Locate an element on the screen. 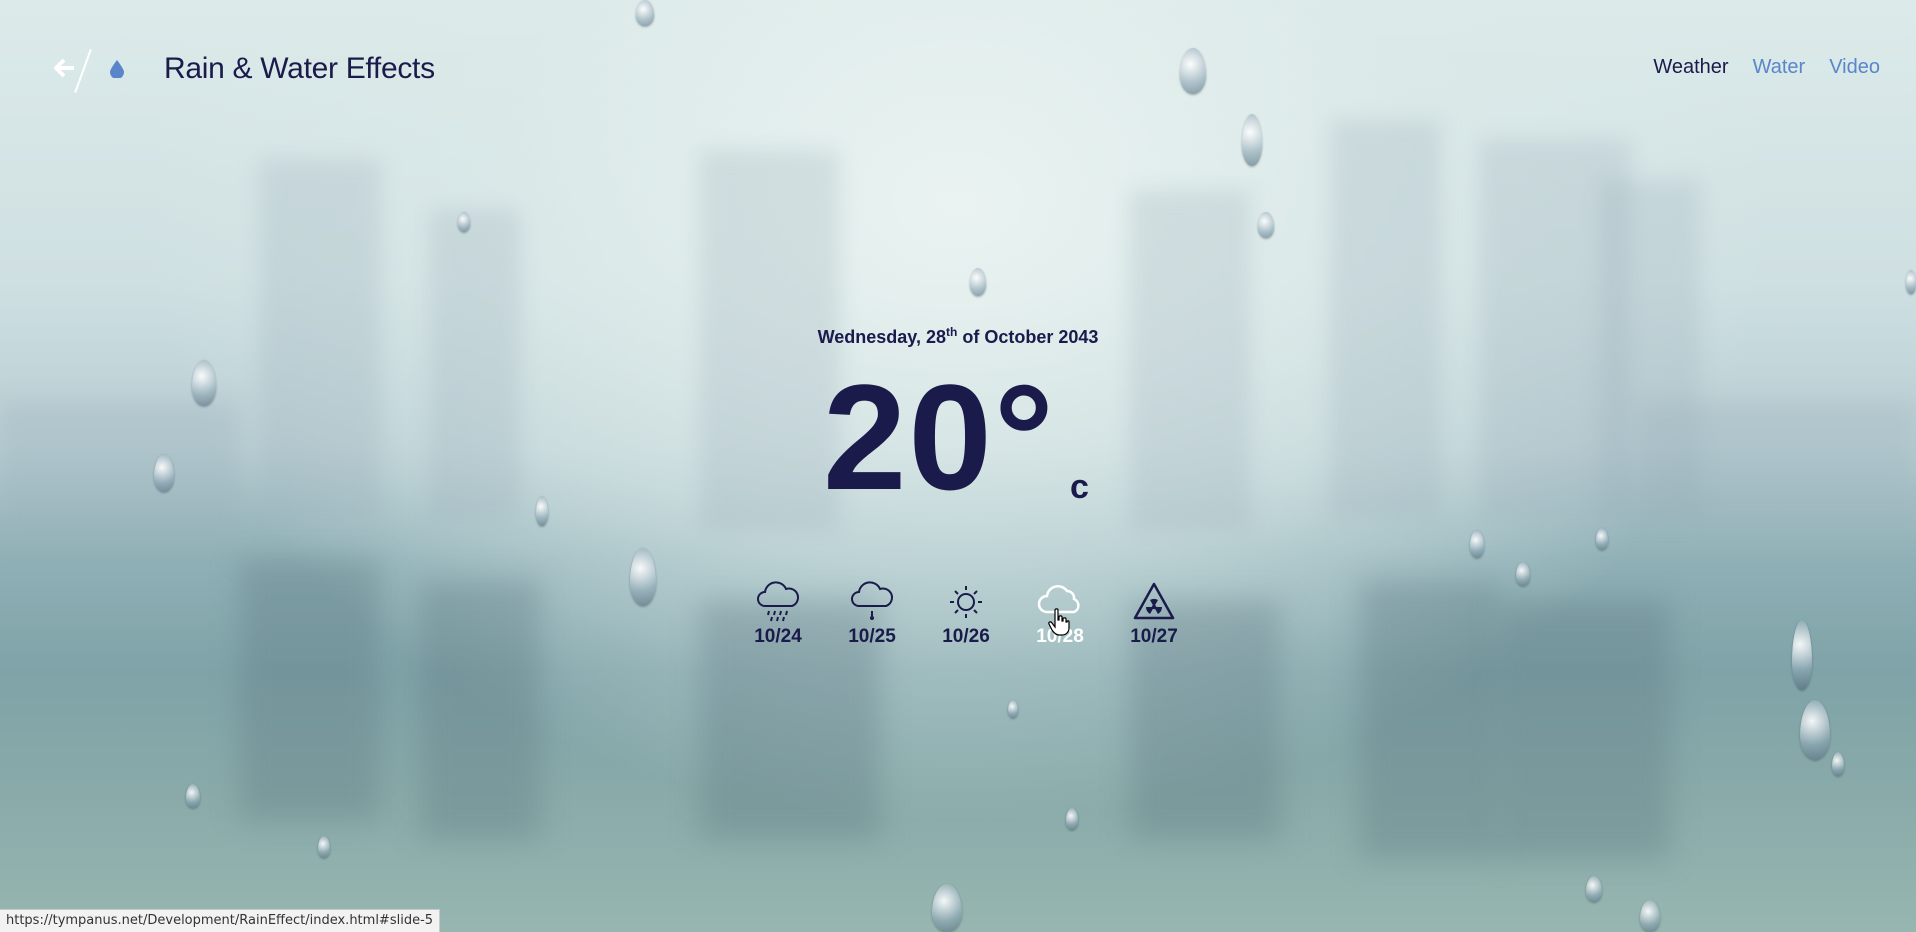  forecast-day: 10/27 is located at coordinates (1154, 614).